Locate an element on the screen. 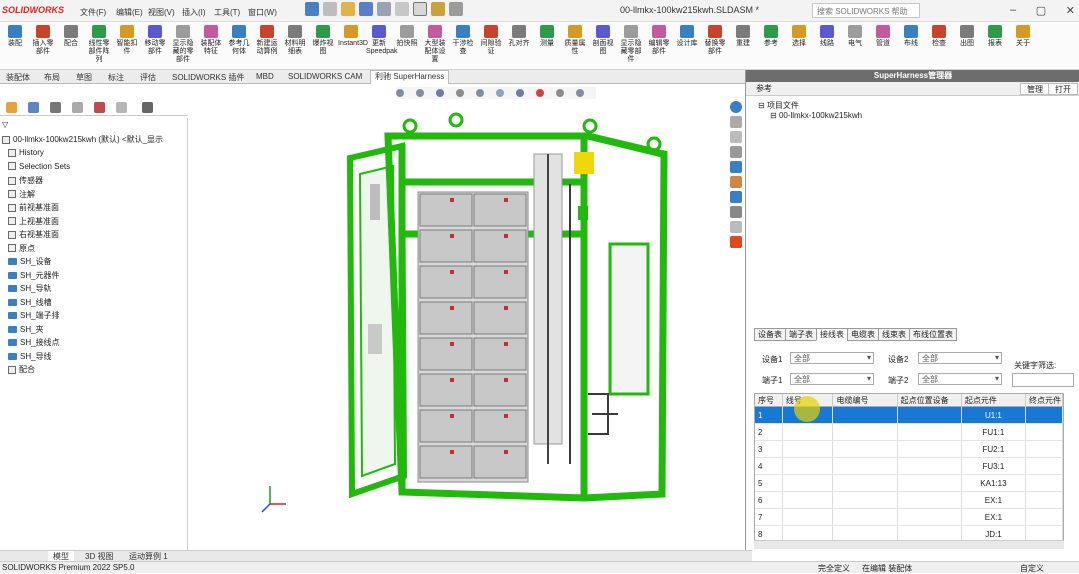  tree-item: SH_导轨 is located at coordinates (30, 288).